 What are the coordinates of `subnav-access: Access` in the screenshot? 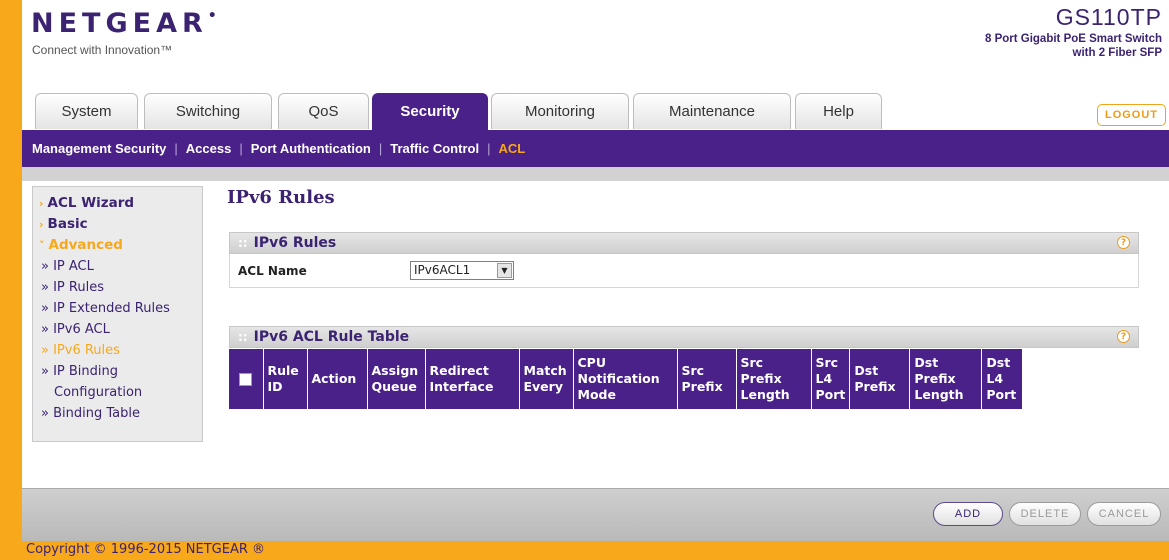 It's located at (209, 148).